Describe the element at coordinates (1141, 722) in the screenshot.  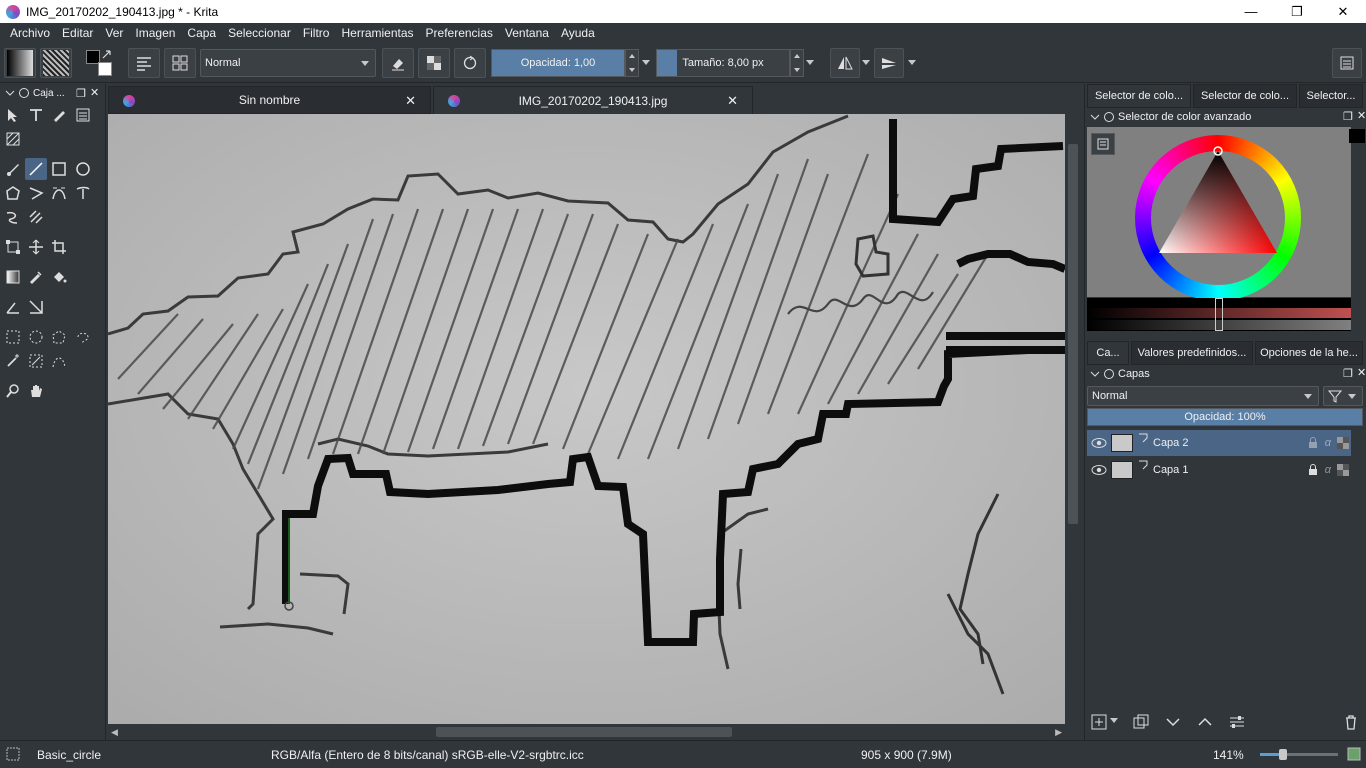
I see `duplicate-layer-icon` at that location.